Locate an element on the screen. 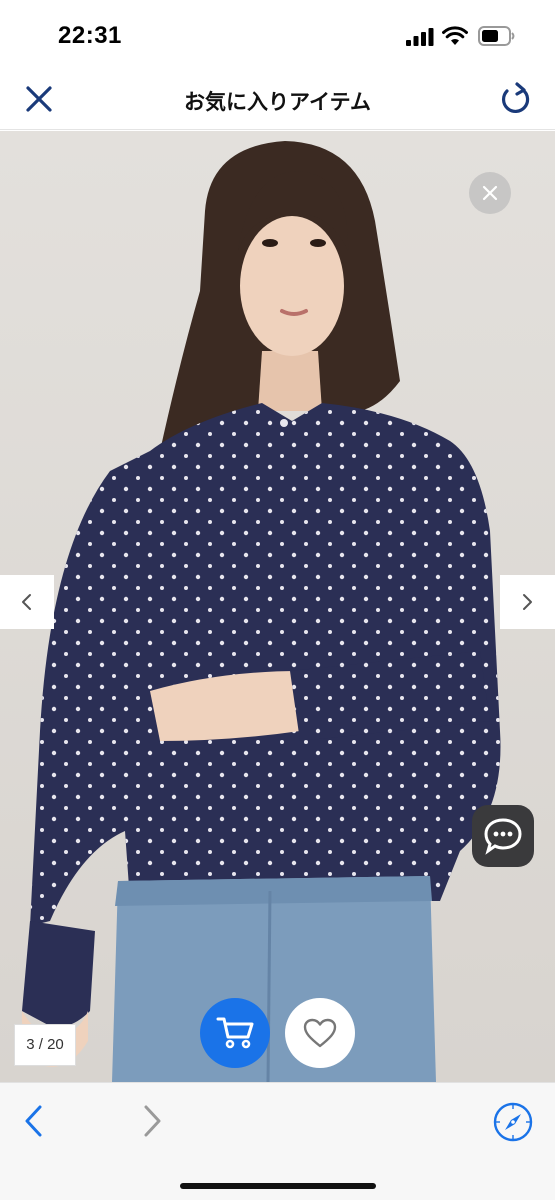 Image resolution: width=555 pixels, height=1200 pixels. compass-icon is located at coordinates (513, 1122).